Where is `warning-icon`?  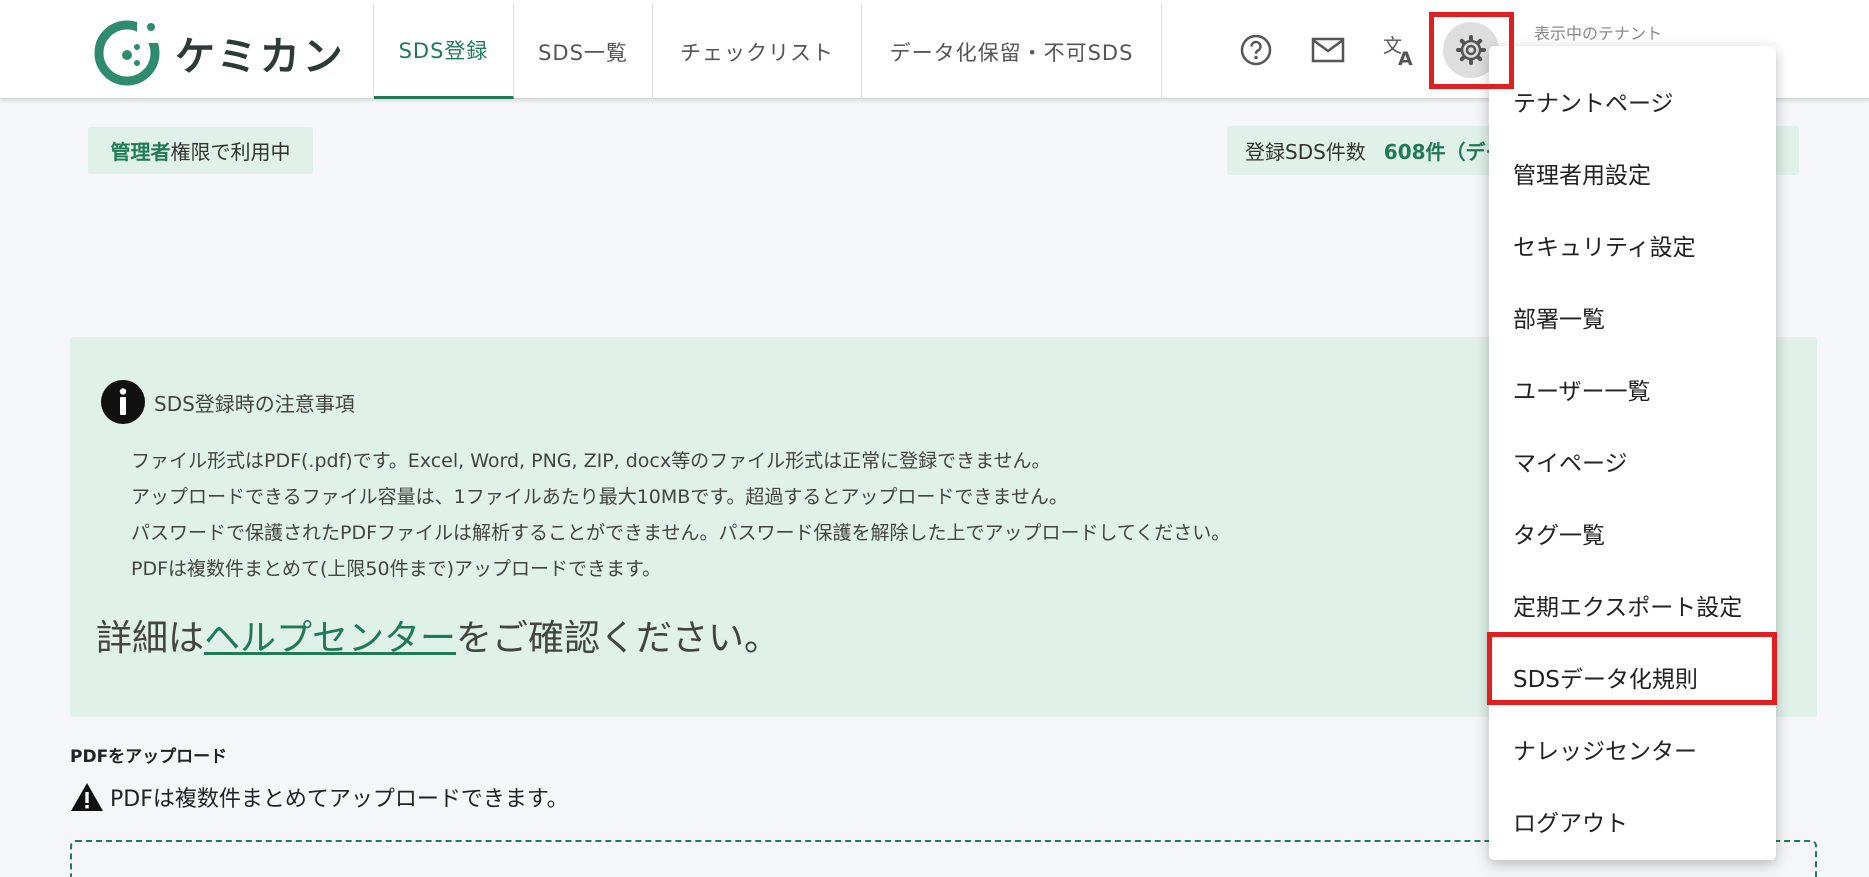 warning-icon is located at coordinates (87, 797).